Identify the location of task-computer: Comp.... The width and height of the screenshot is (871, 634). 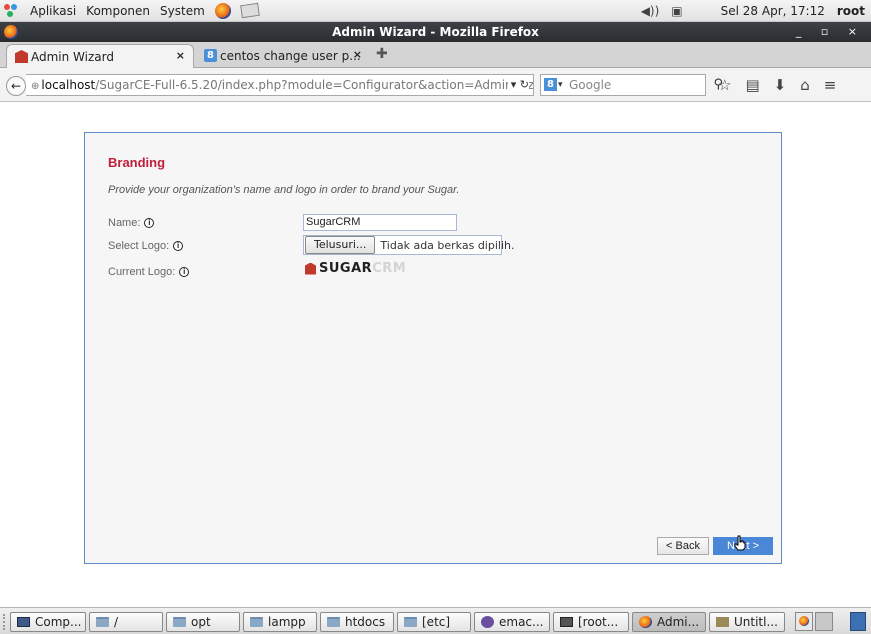
(48, 622).